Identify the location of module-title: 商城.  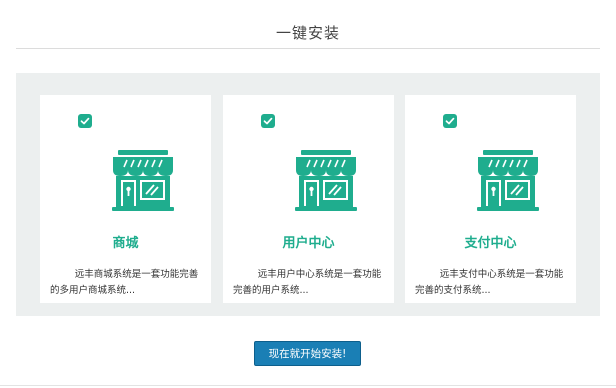
(125, 243).